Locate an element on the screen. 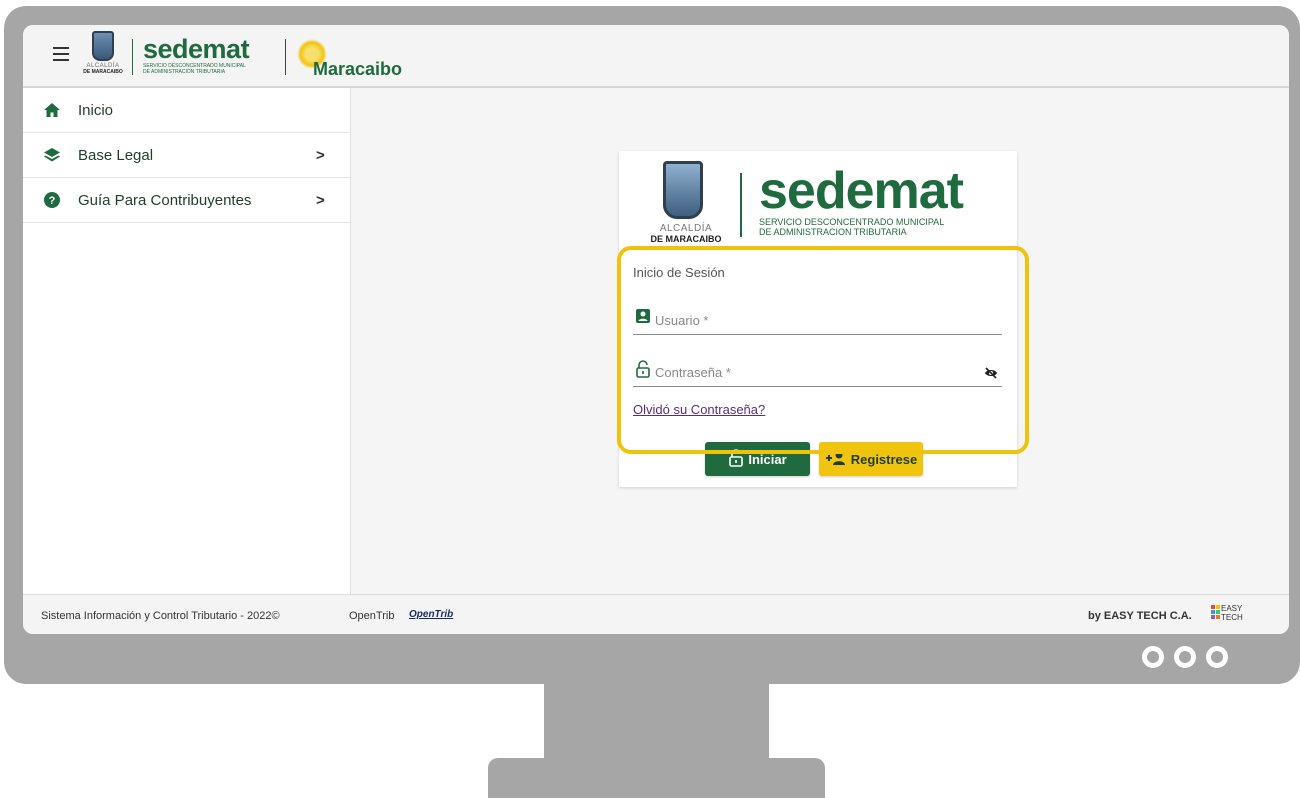 The image size is (1300, 798). easytech-line1: EASY is located at coordinates (1232, 608).